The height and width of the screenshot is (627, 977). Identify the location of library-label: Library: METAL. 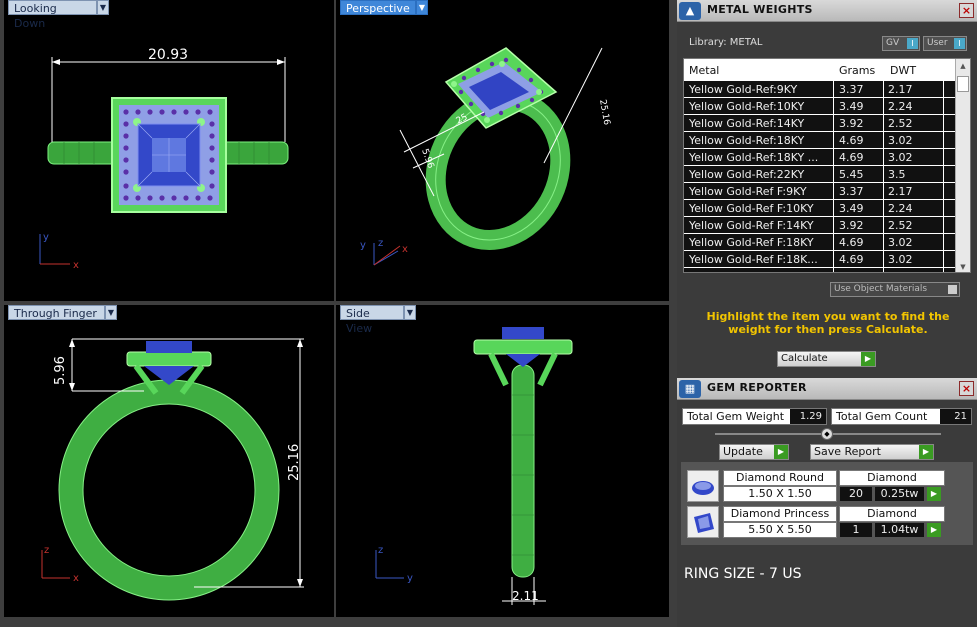
(726, 42).